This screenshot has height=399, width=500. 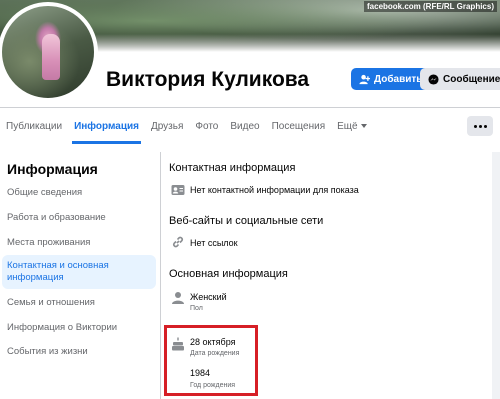 I want to click on tab-checkins: Посещения, so click(x=299, y=126).